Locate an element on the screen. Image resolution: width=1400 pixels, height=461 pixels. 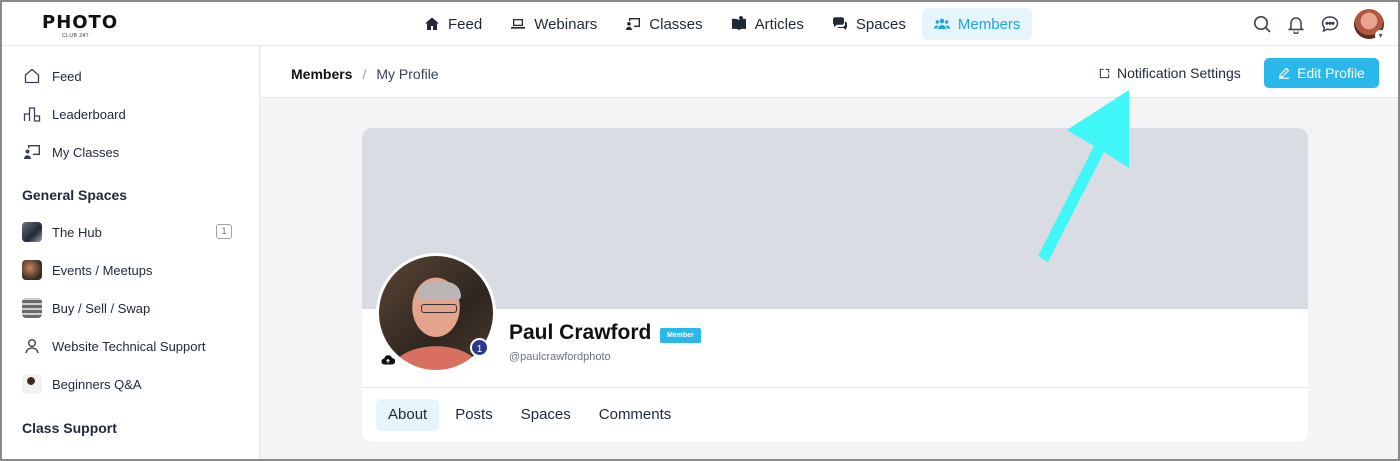
nav-classes: Classes is located at coordinates (663, 24).